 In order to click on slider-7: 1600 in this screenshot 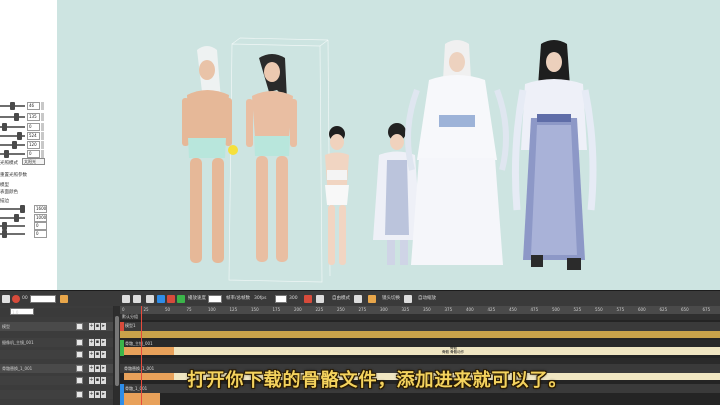, I will do `click(28, 209)`.